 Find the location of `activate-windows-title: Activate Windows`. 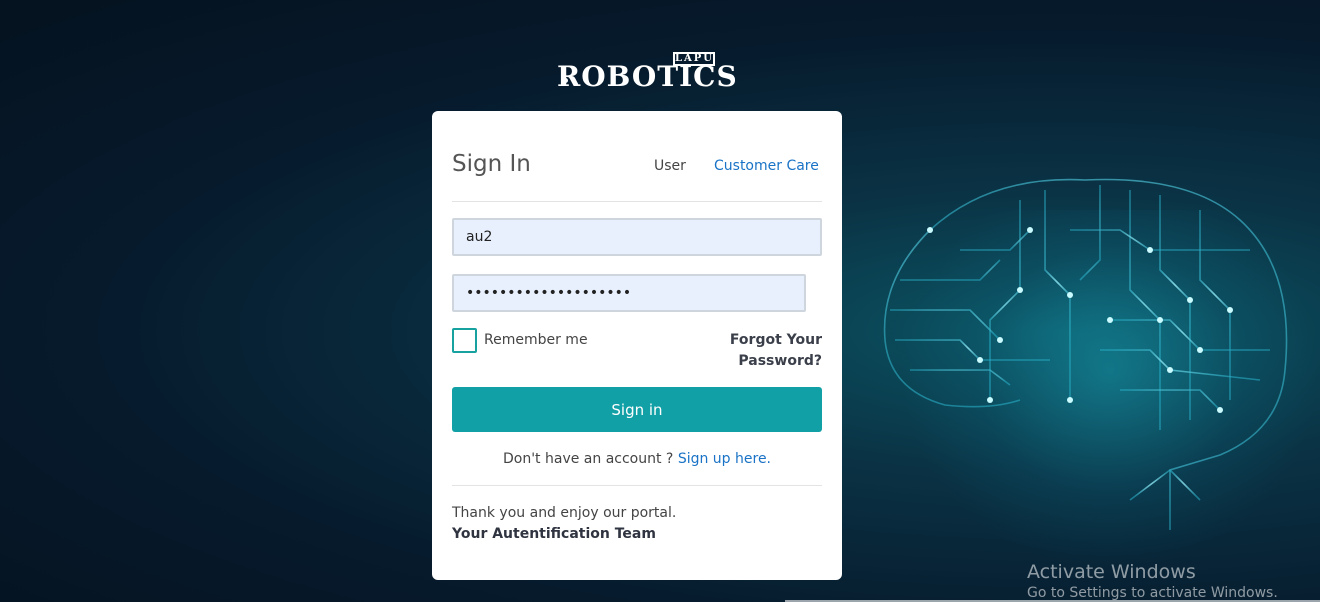

activate-windows-title: Activate Windows is located at coordinates (1111, 572).